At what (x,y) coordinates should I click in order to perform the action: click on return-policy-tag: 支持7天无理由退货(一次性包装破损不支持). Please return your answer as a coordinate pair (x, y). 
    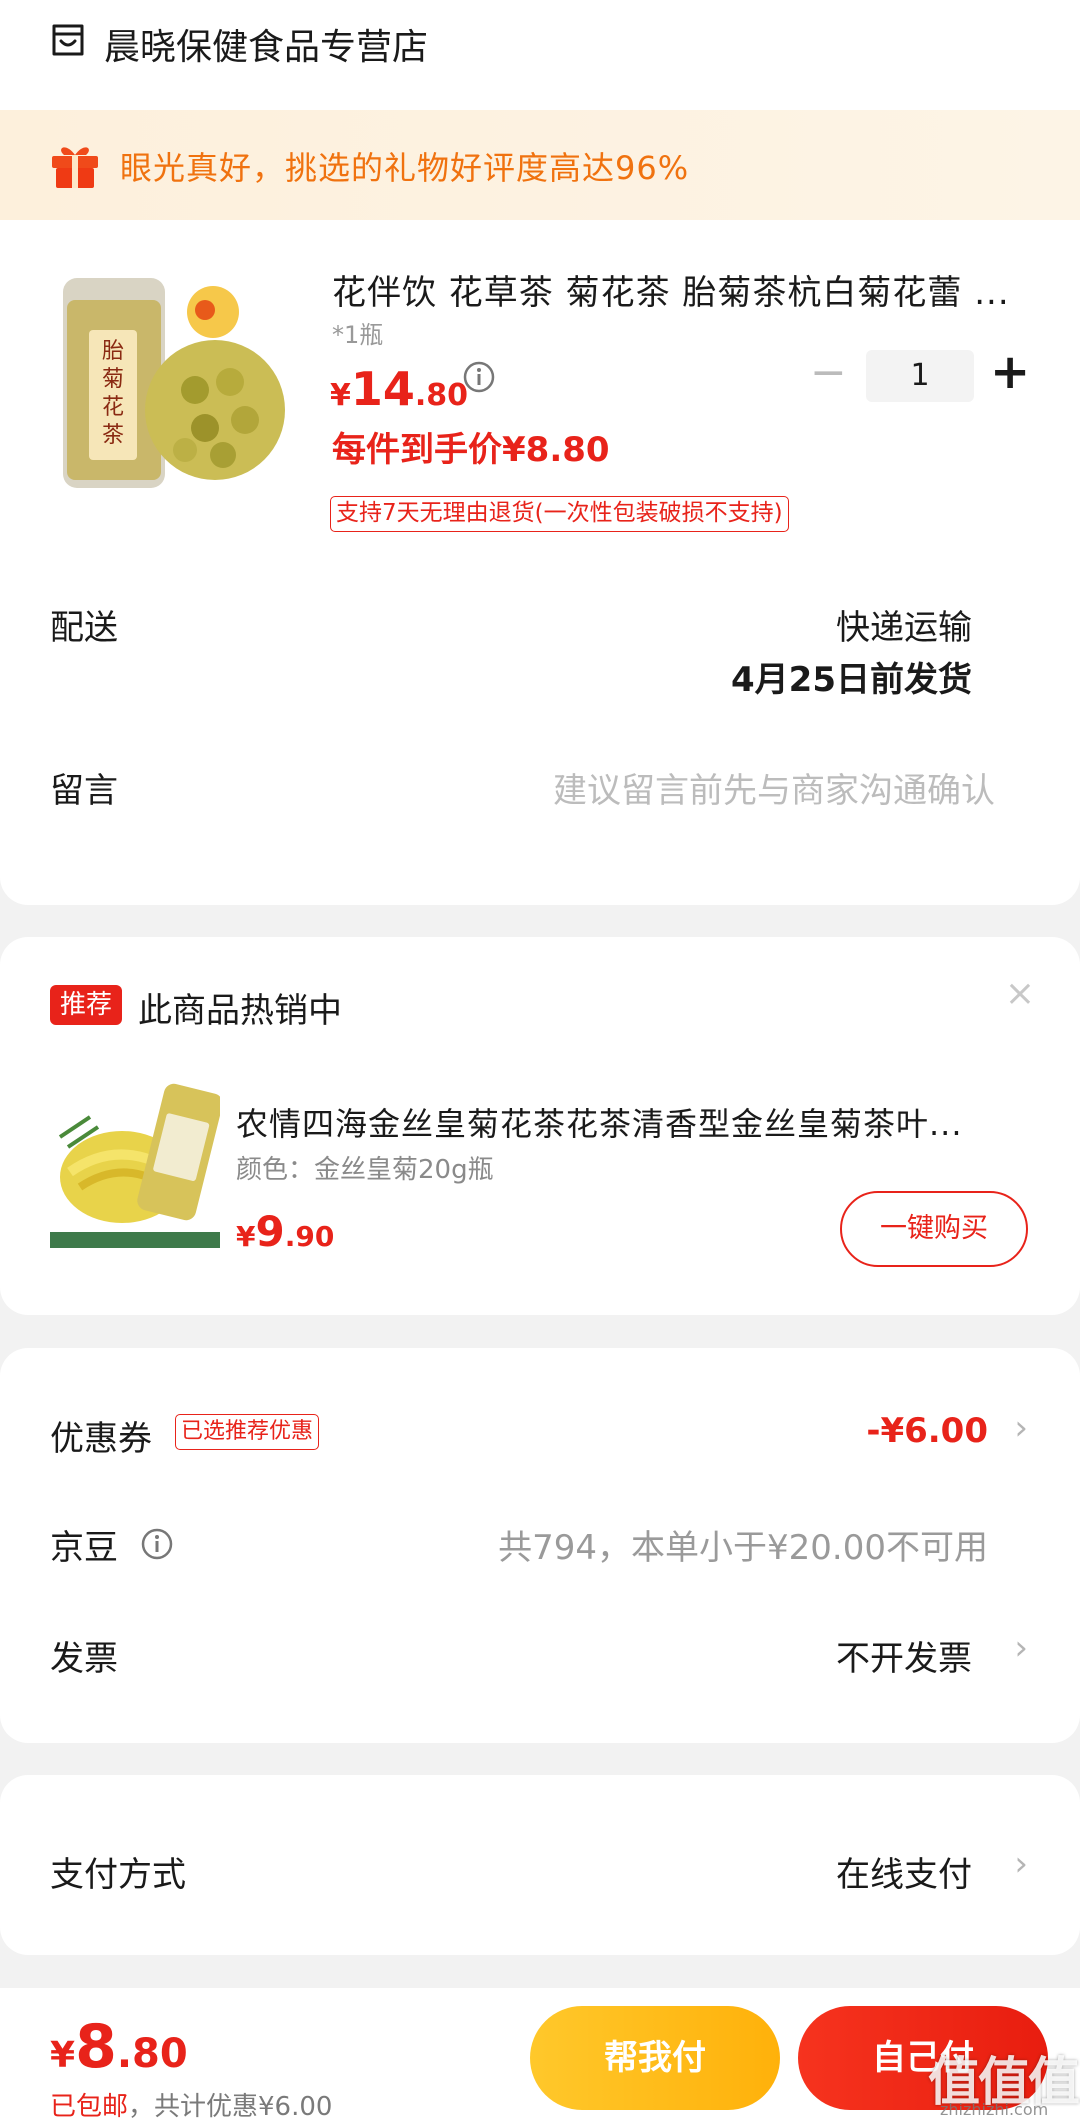
    Looking at the image, I should click on (559, 514).